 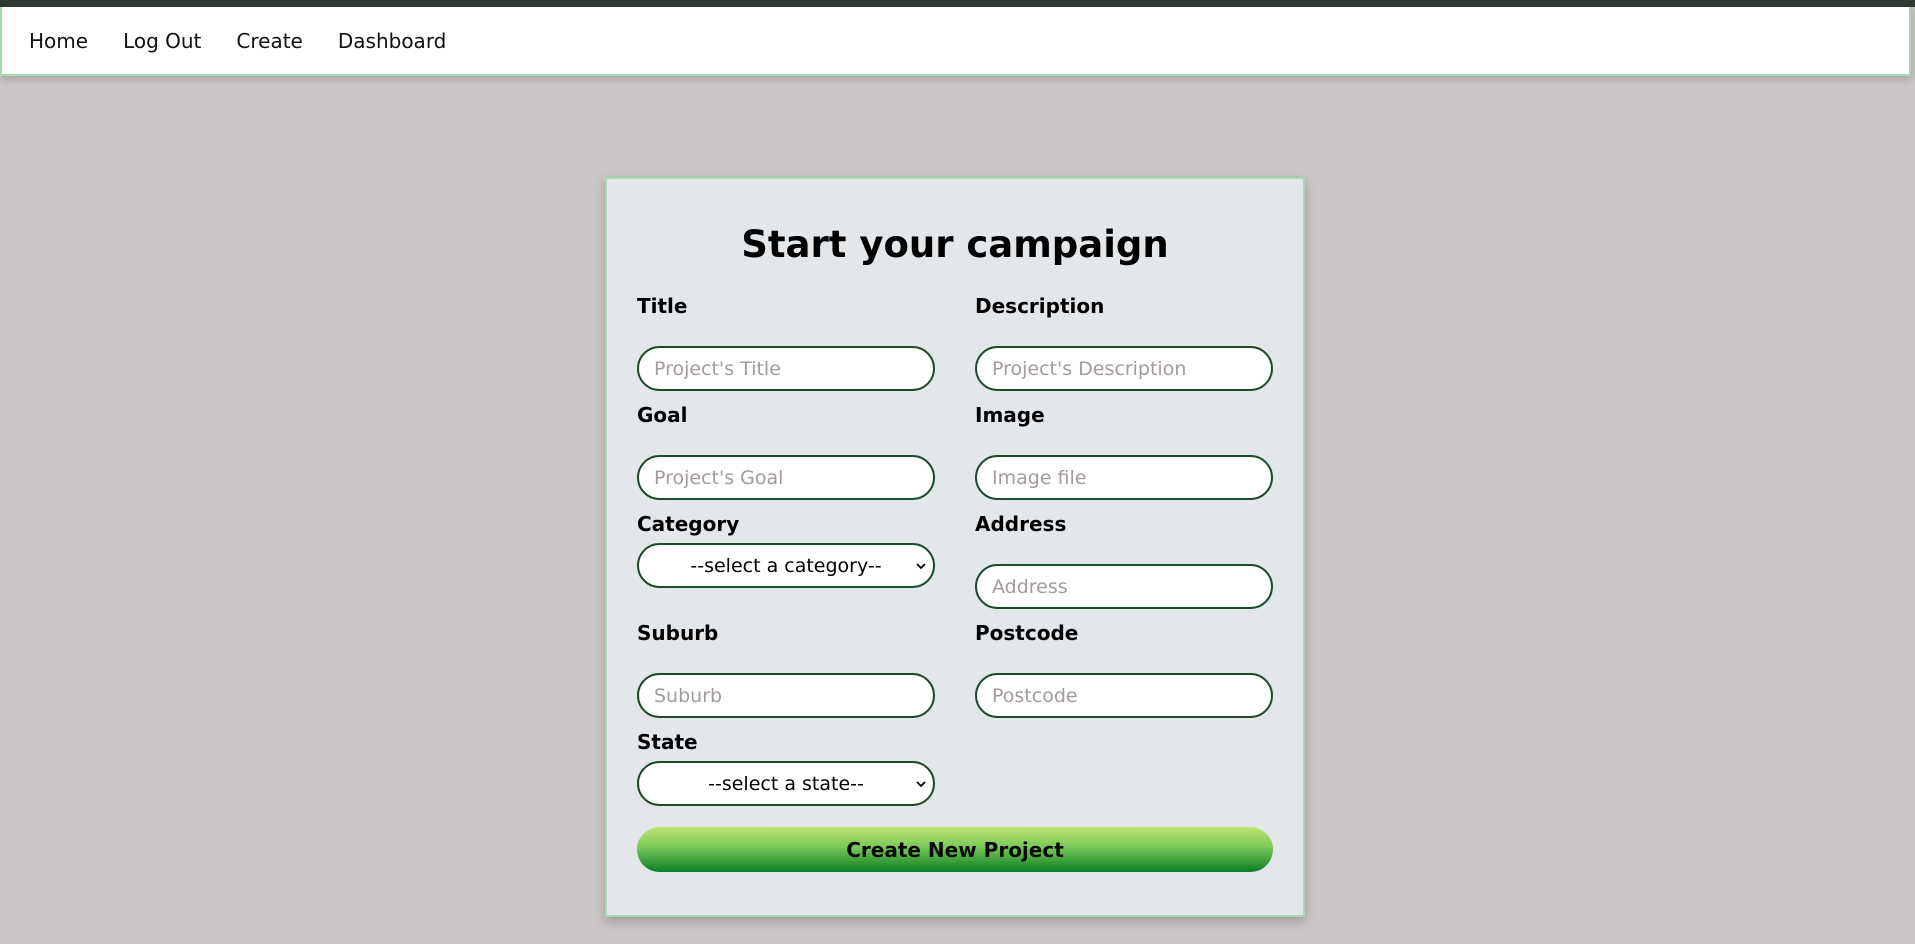 I want to click on category-selected-value: --select a category--, so click(x=786, y=565).